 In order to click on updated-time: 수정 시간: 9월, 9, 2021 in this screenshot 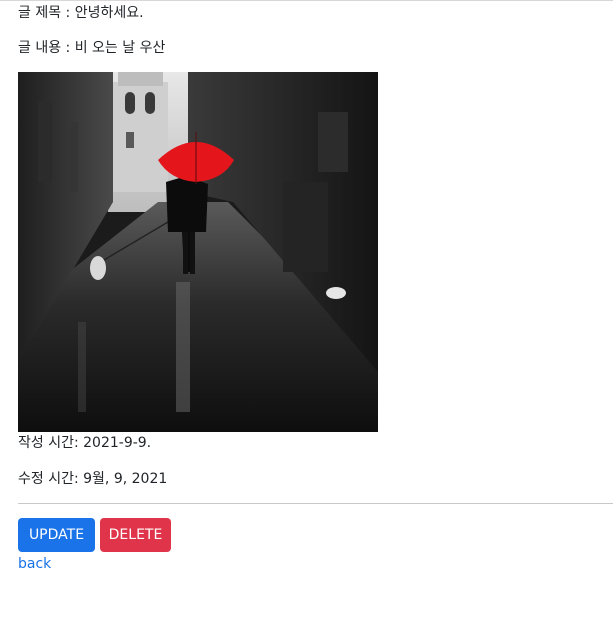, I will do `click(93, 479)`.